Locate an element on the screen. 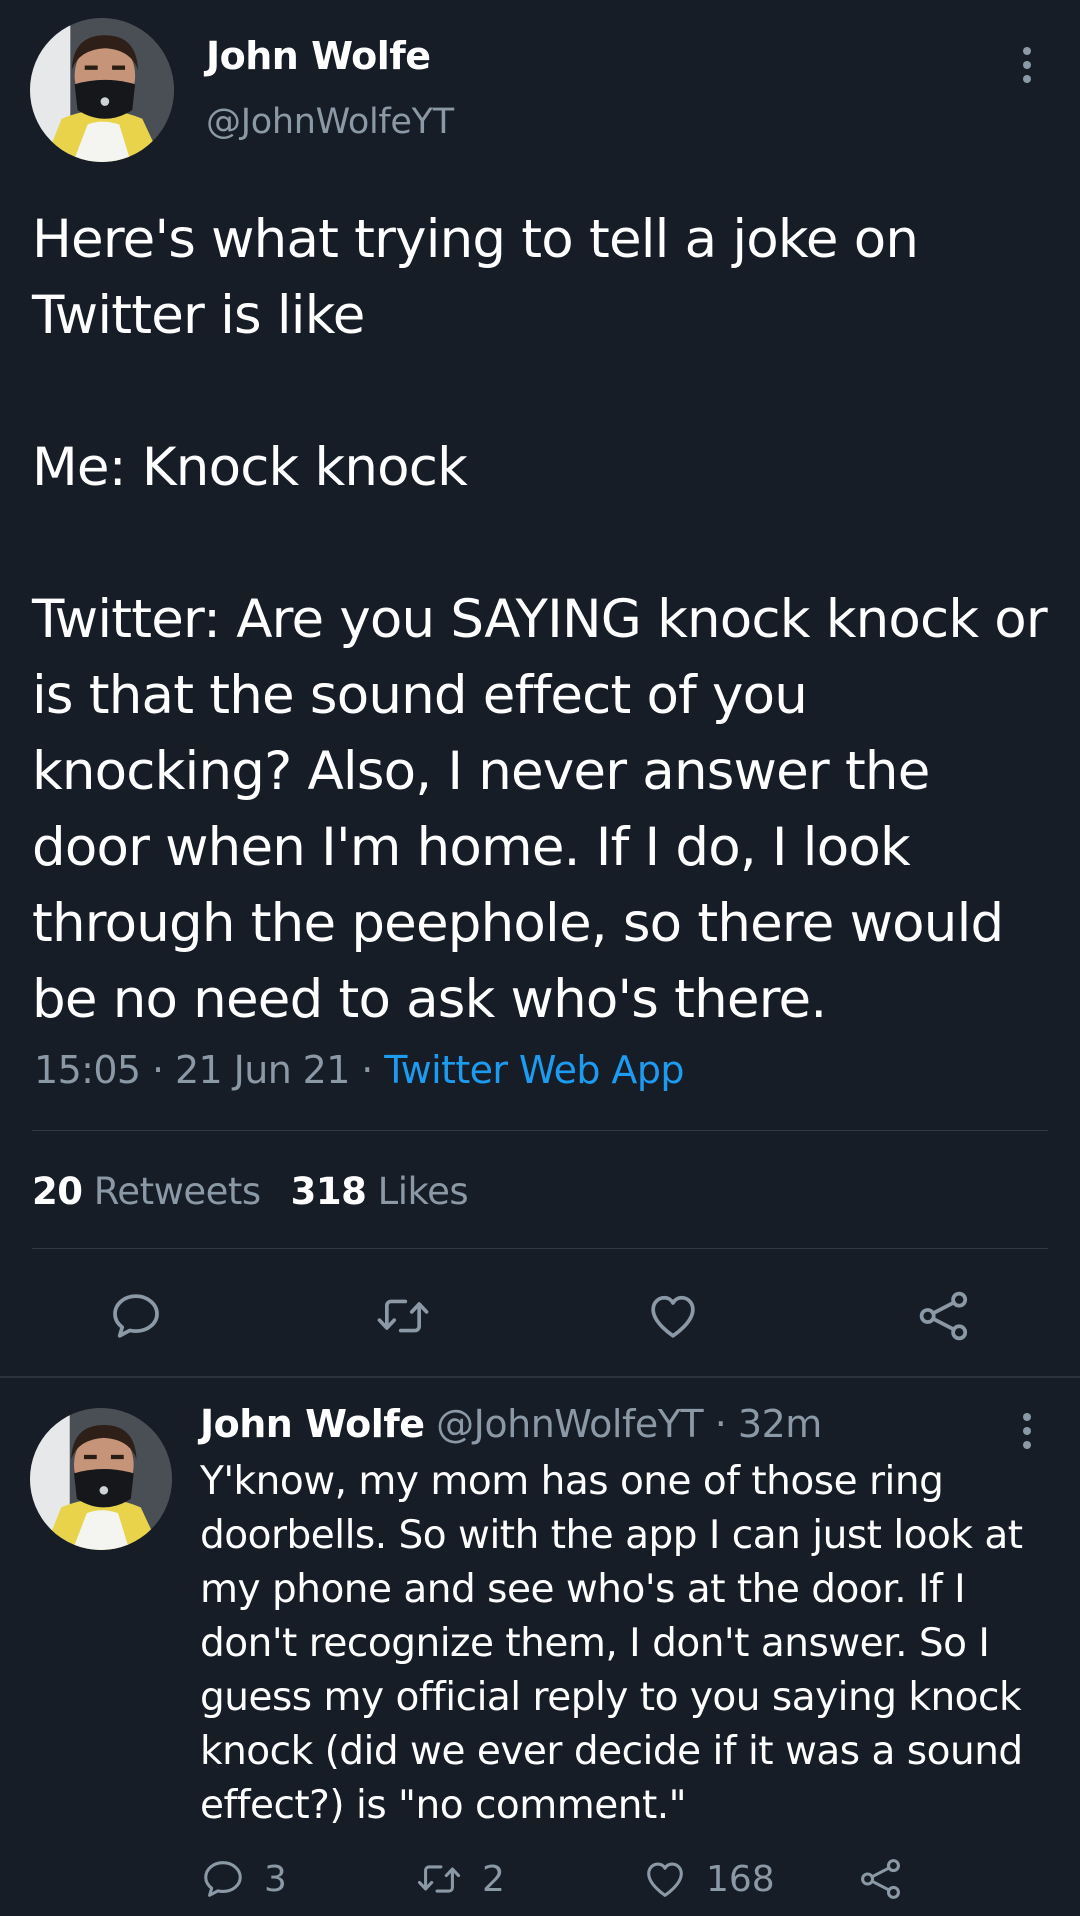  tweet-source-link: Twitter Web App is located at coordinates (534, 1070).